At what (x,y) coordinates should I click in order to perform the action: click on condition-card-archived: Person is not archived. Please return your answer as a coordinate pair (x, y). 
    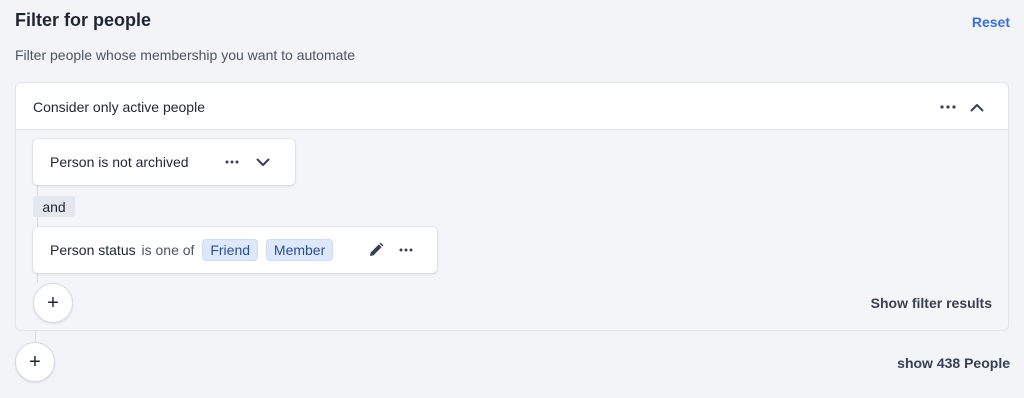
    Looking at the image, I should click on (164, 162).